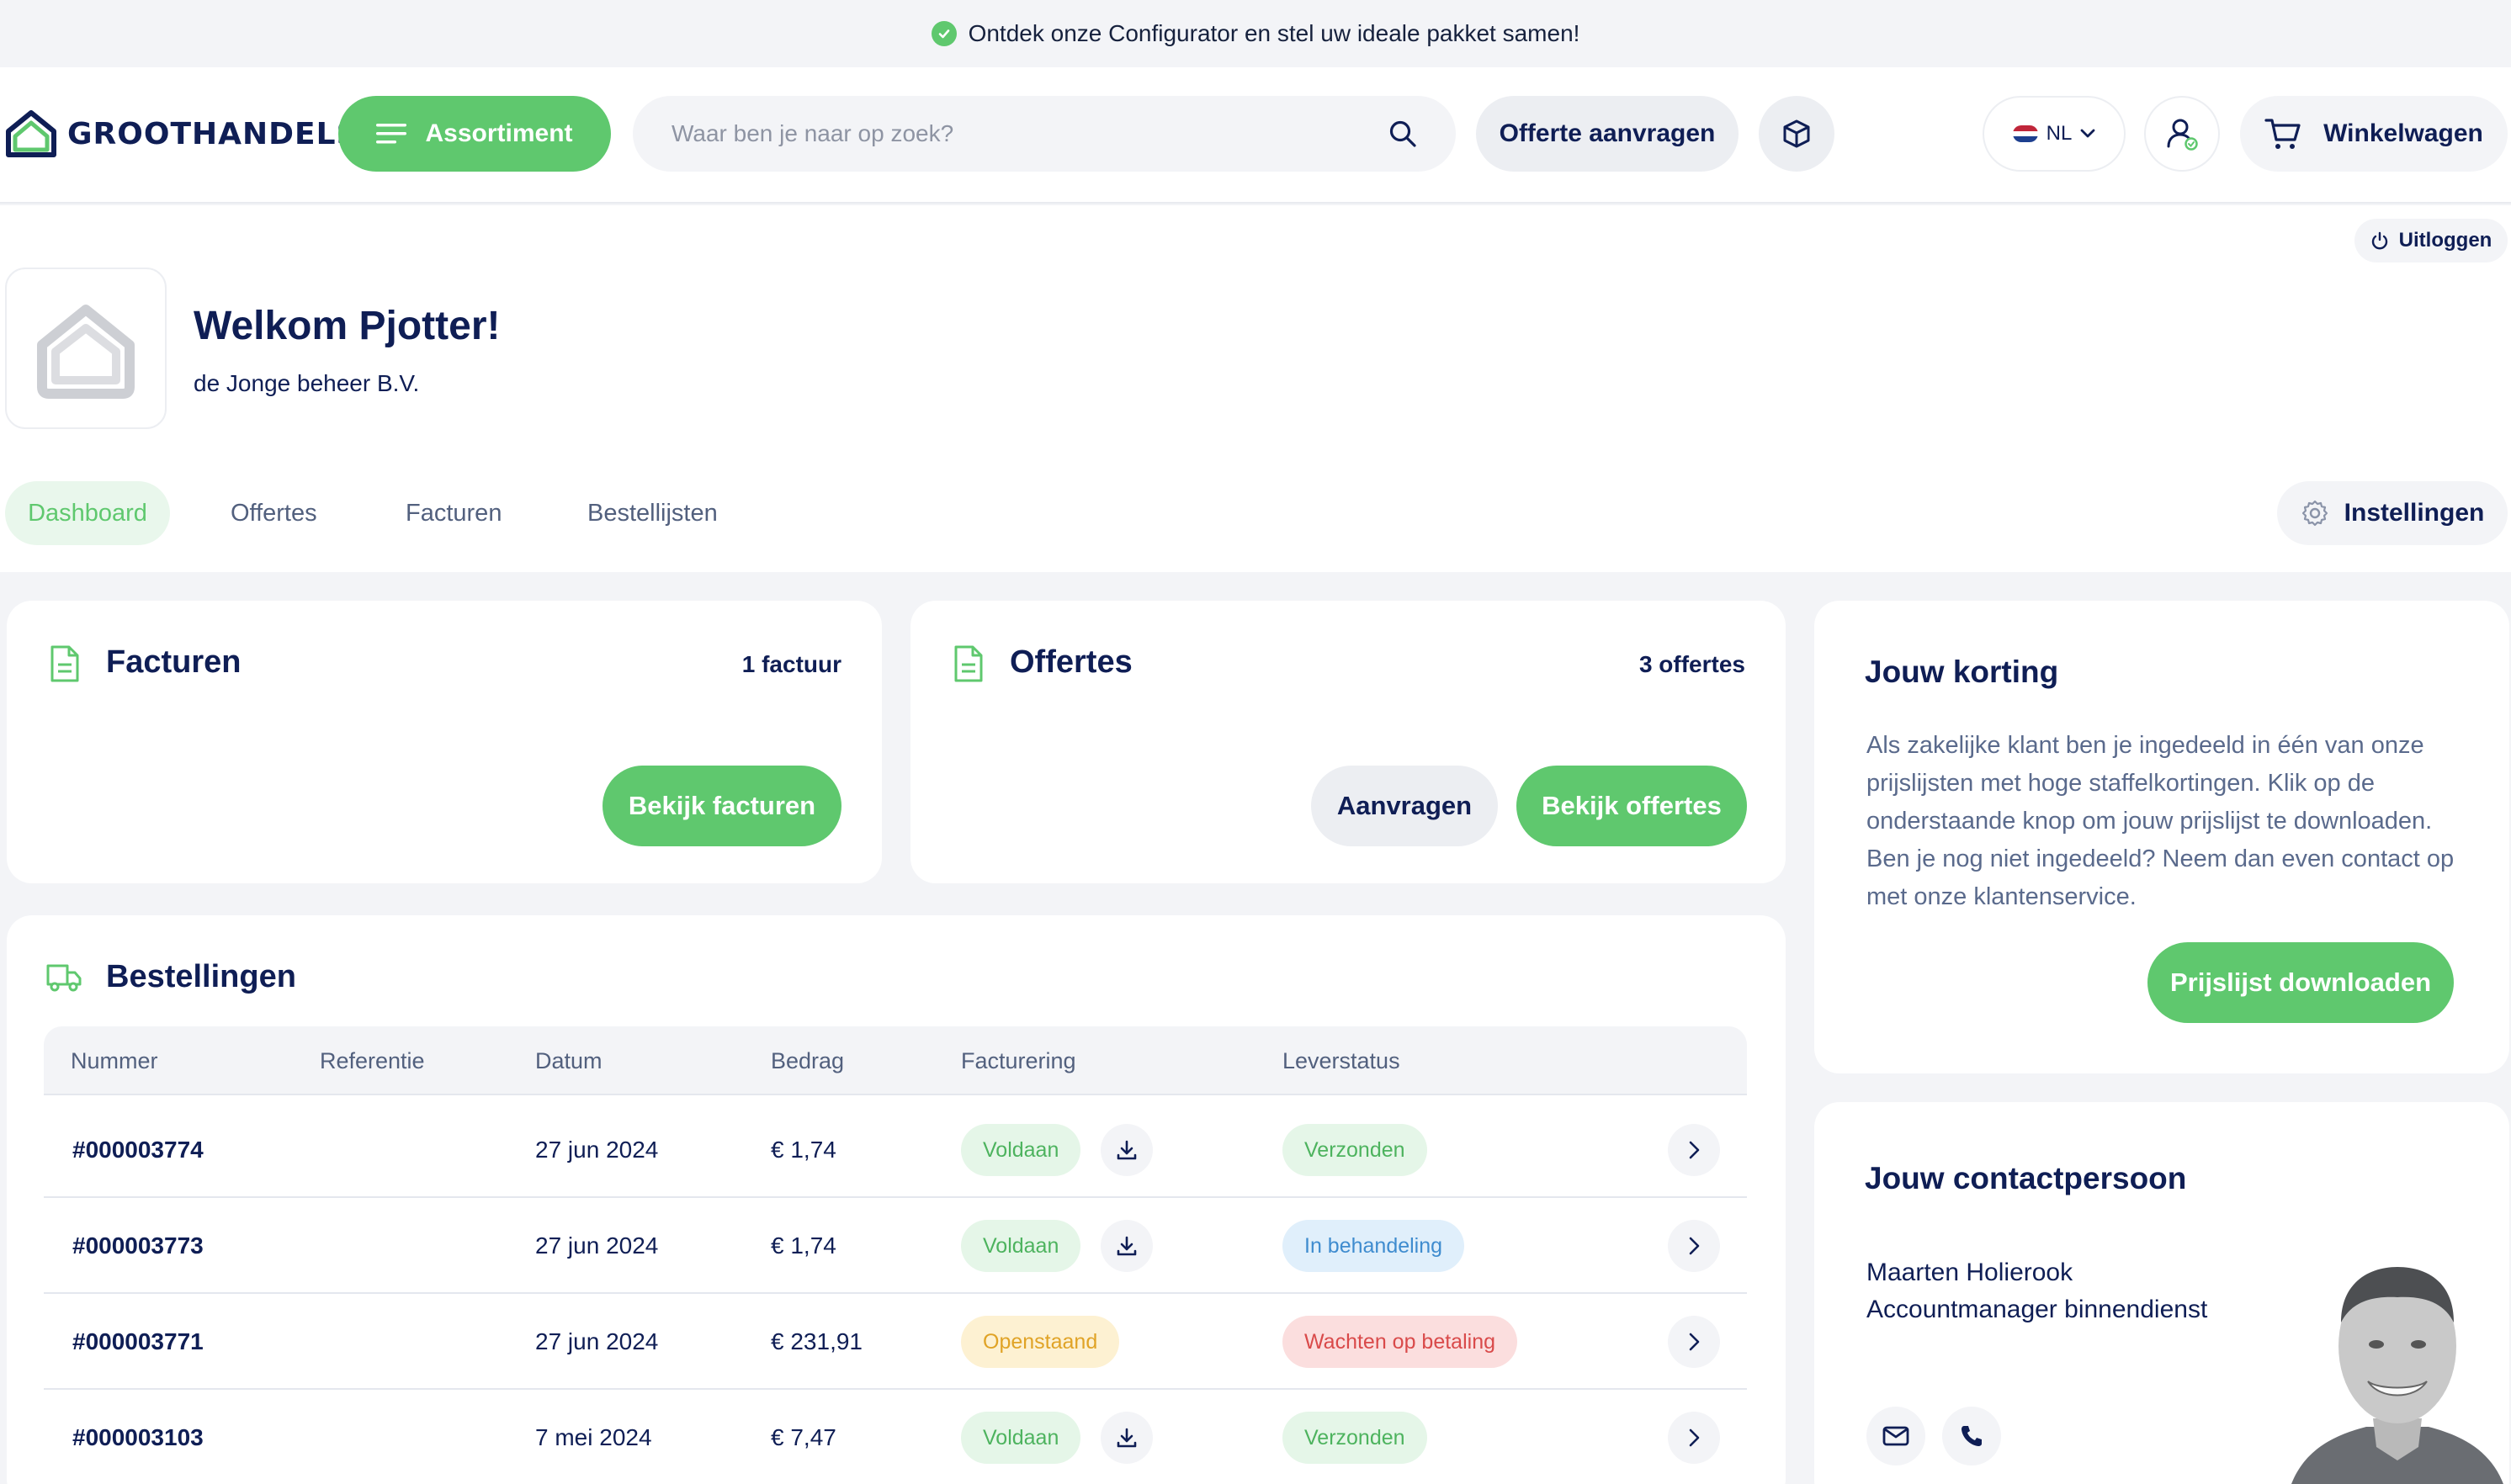 The width and height of the screenshot is (2511, 1484). I want to click on delivery-status-badge: Wachten op betaling, so click(1400, 1342).